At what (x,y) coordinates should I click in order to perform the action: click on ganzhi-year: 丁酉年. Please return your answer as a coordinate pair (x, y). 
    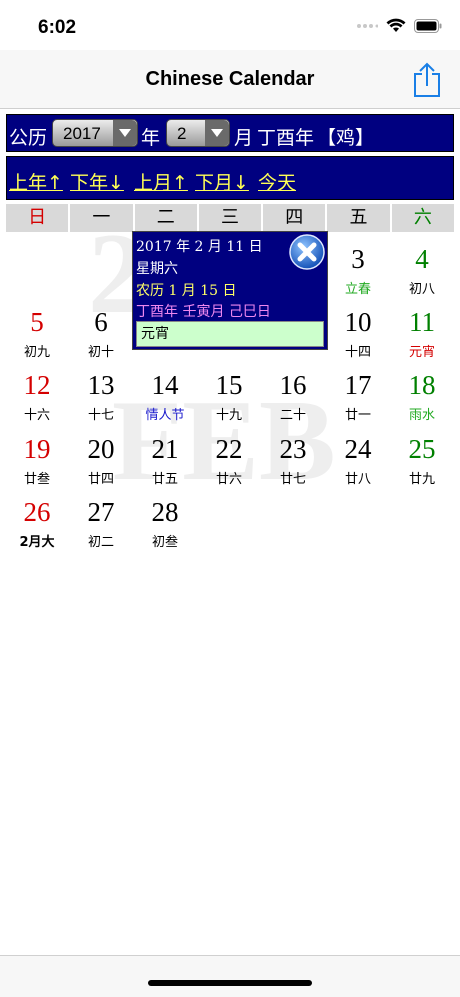
    Looking at the image, I should click on (286, 138).